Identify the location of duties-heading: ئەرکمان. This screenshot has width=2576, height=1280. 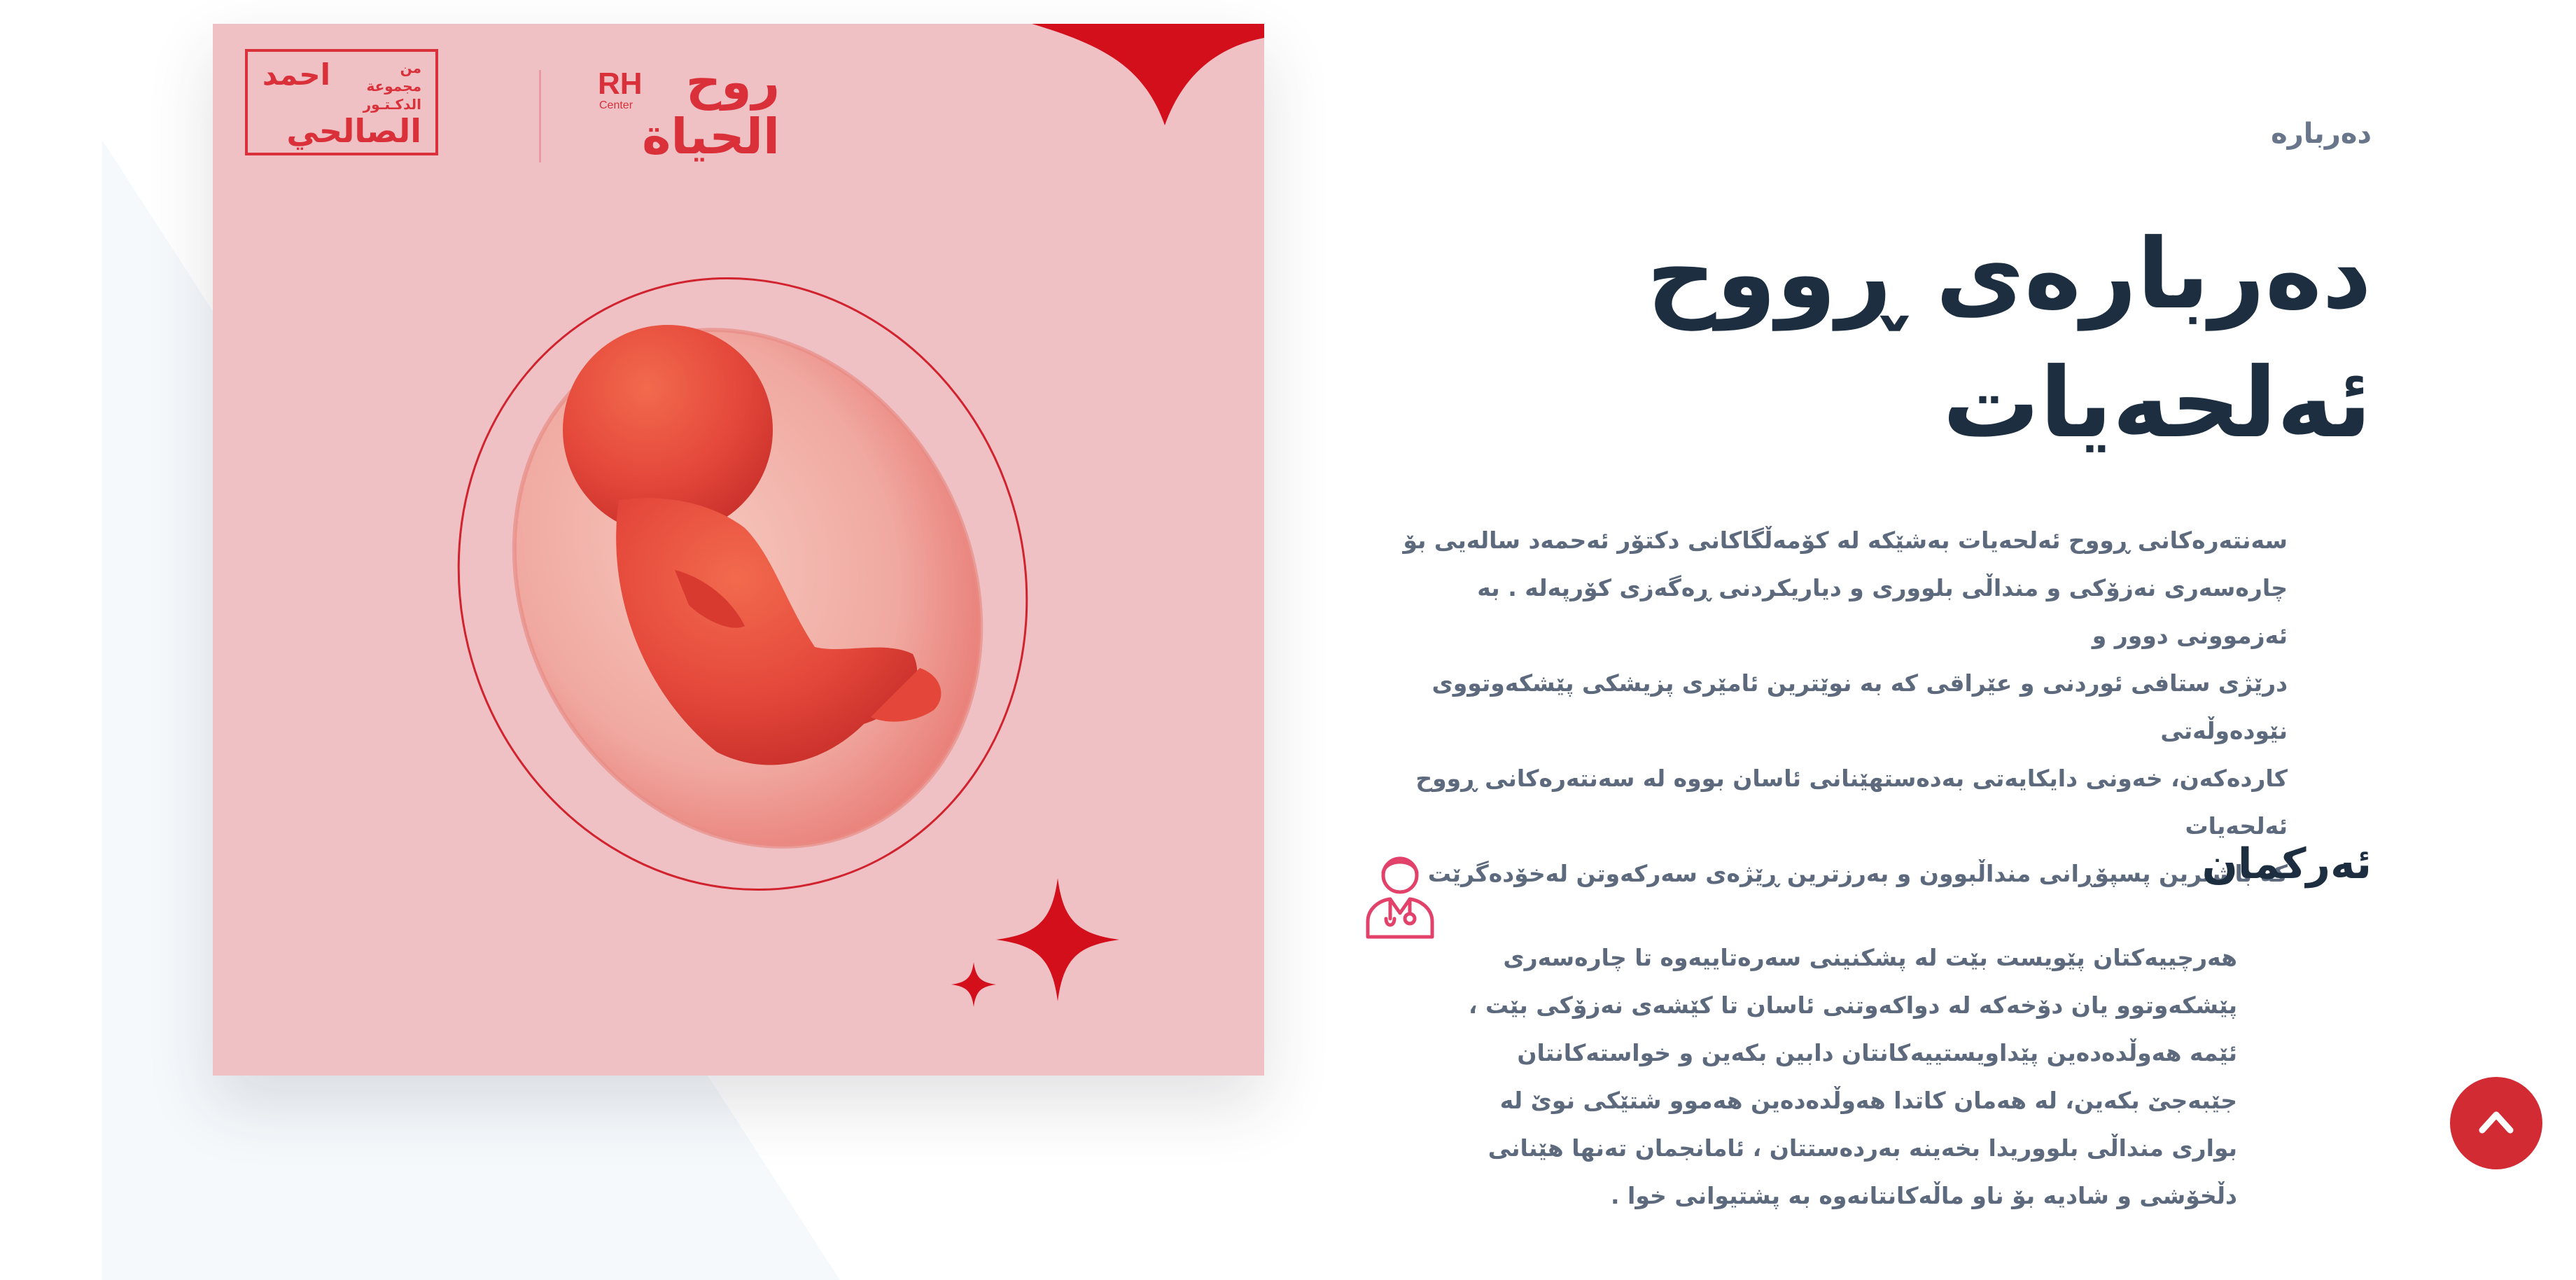
(2287, 864).